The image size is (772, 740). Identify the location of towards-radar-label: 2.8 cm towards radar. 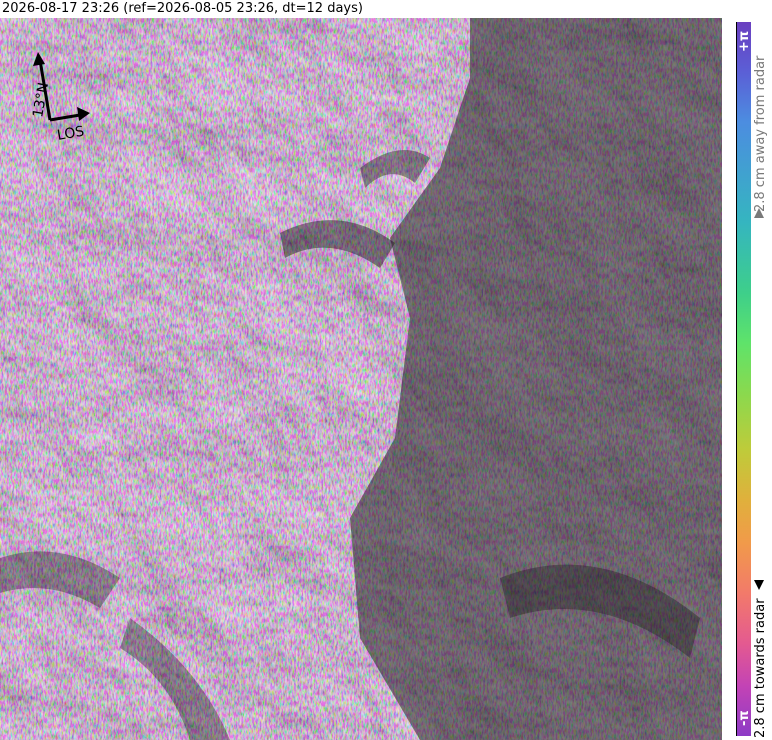
(760, 668).